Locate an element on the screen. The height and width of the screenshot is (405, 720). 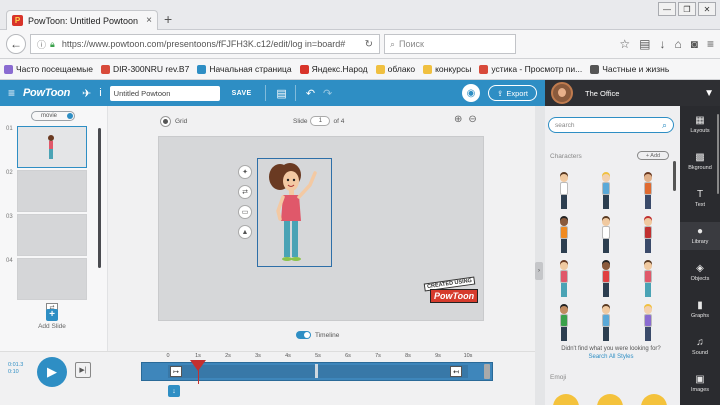
lock-icon: 🔒︎ is located at coordinates (52, 44).